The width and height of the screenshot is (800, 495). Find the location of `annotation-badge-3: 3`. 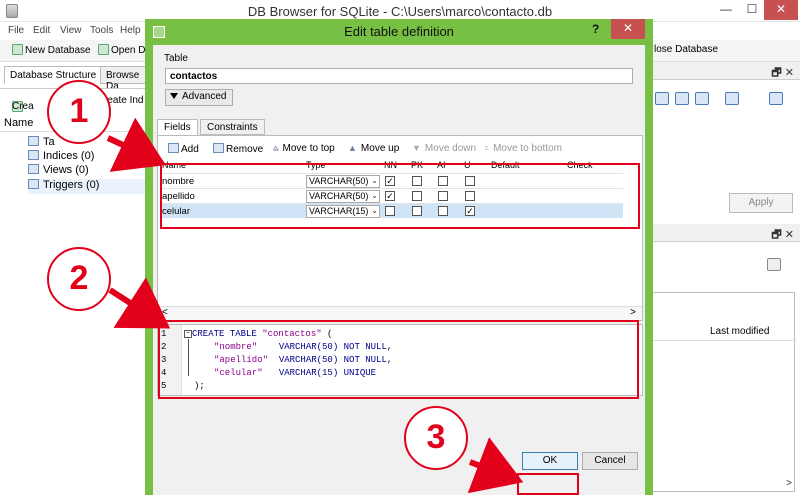

annotation-badge-3: 3 is located at coordinates (436, 438).